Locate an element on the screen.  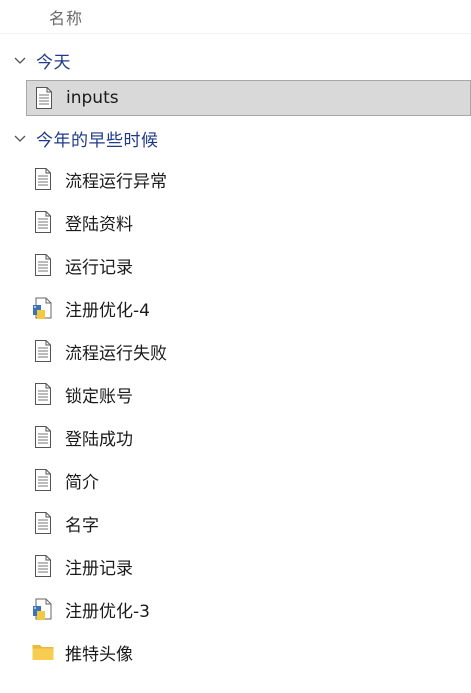
file-row: 简介 is located at coordinates (248, 480).